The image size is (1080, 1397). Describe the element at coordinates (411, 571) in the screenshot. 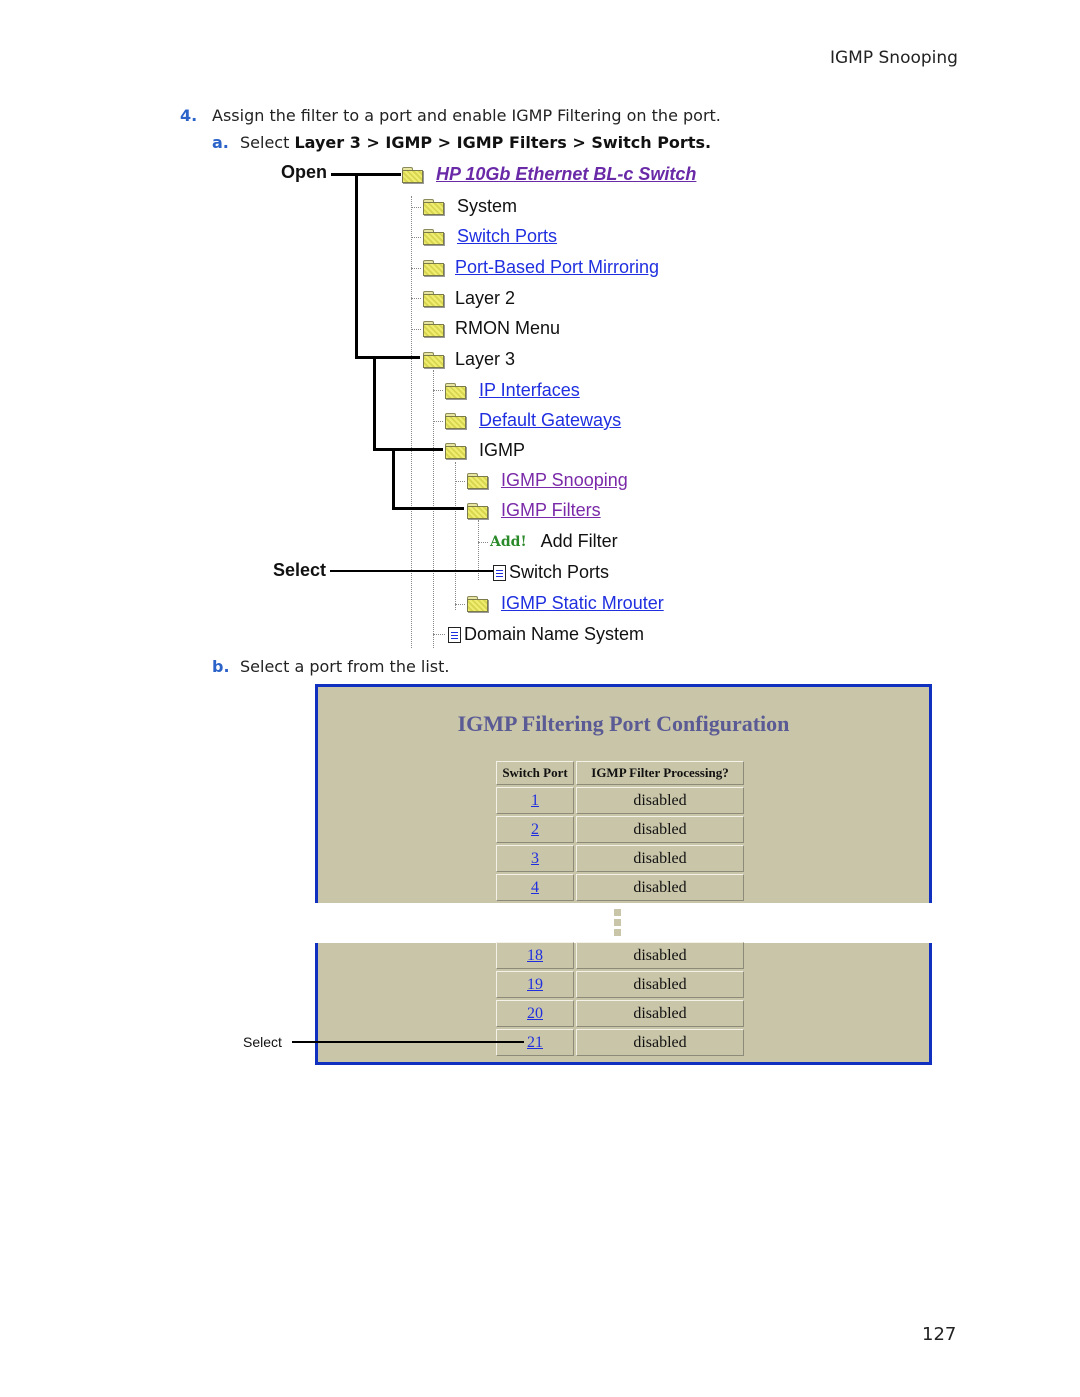

I see `select-callout-line` at that location.